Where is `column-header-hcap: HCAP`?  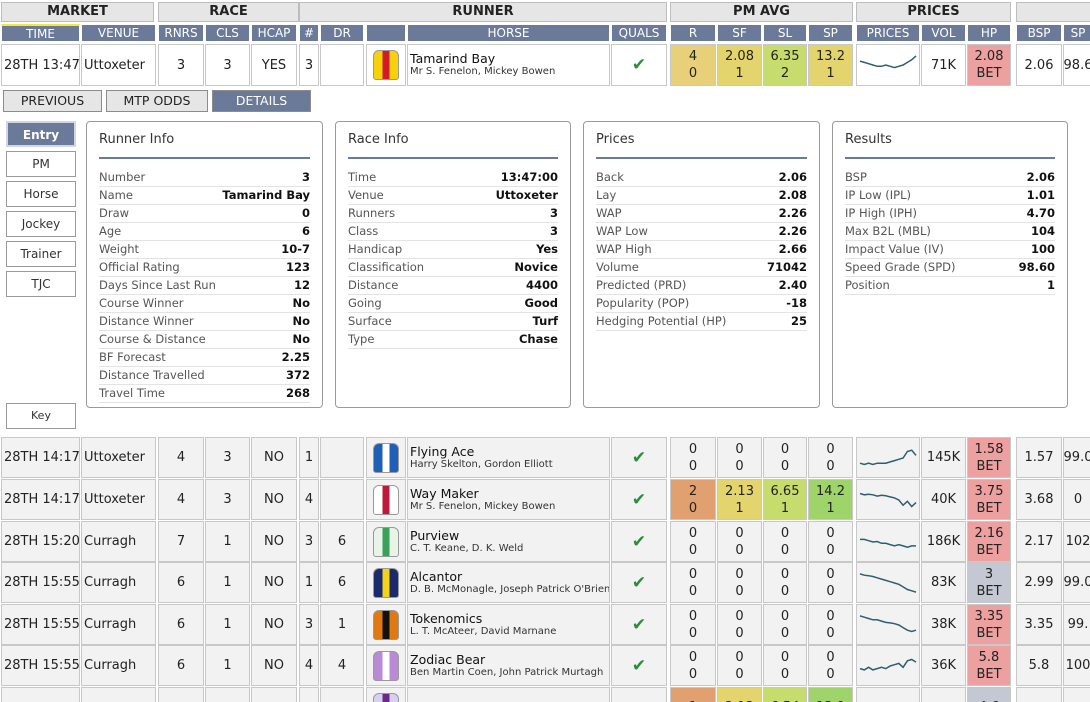
column-header-hcap: HCAP is located at coordinates (274, 33).